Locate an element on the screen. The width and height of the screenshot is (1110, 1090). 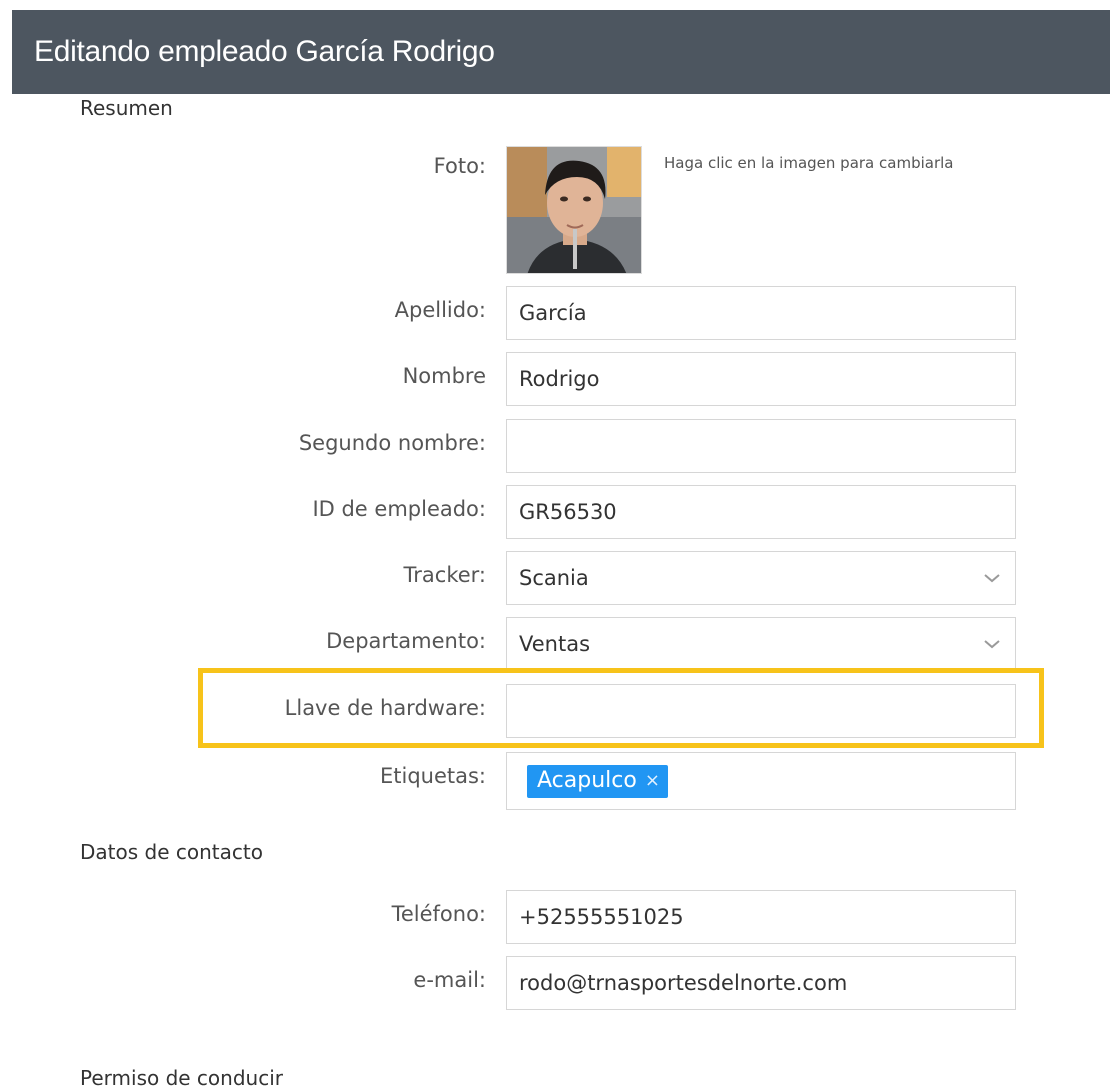
email-field: rodo@trnasportesdelnorte.com is located at coordinates (761, 983).